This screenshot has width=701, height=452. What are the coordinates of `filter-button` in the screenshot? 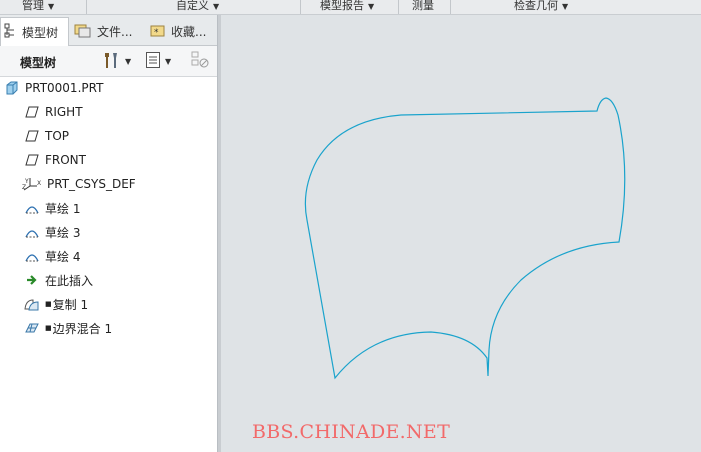 It's located at (200, 61).